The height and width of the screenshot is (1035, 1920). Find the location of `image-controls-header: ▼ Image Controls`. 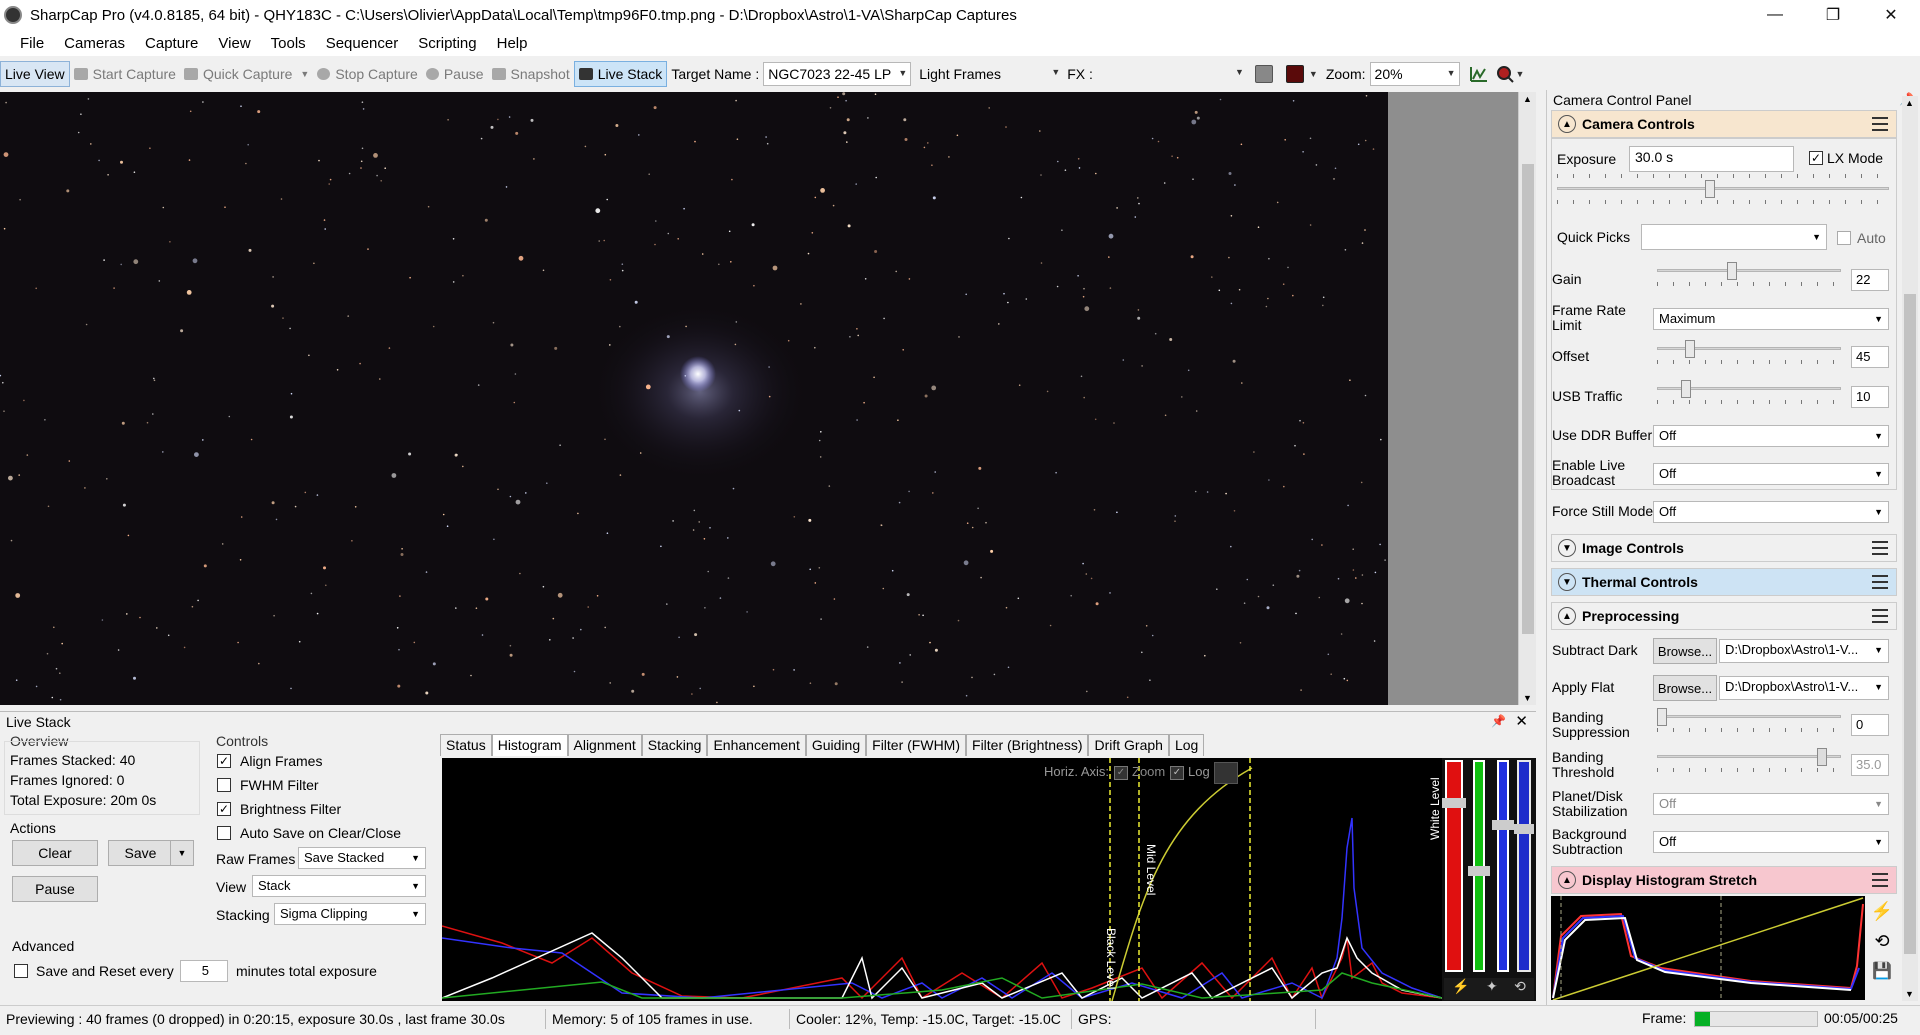

image-controls-header: ▼ Image Controls is located at coordinates (1724, 548).